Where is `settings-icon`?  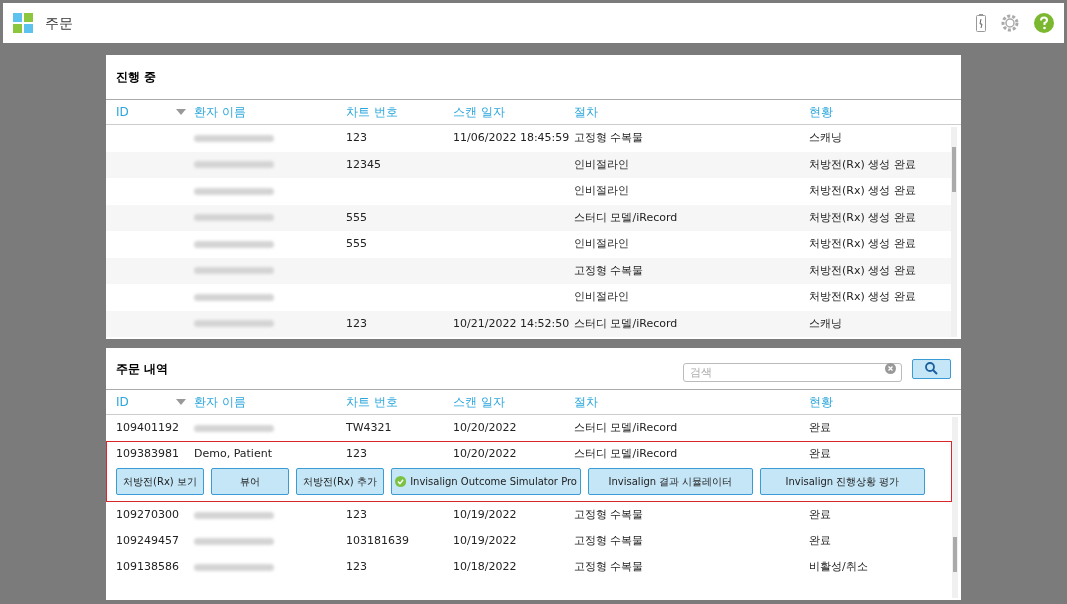 settings-icon is located at coordinates (1010, 23).